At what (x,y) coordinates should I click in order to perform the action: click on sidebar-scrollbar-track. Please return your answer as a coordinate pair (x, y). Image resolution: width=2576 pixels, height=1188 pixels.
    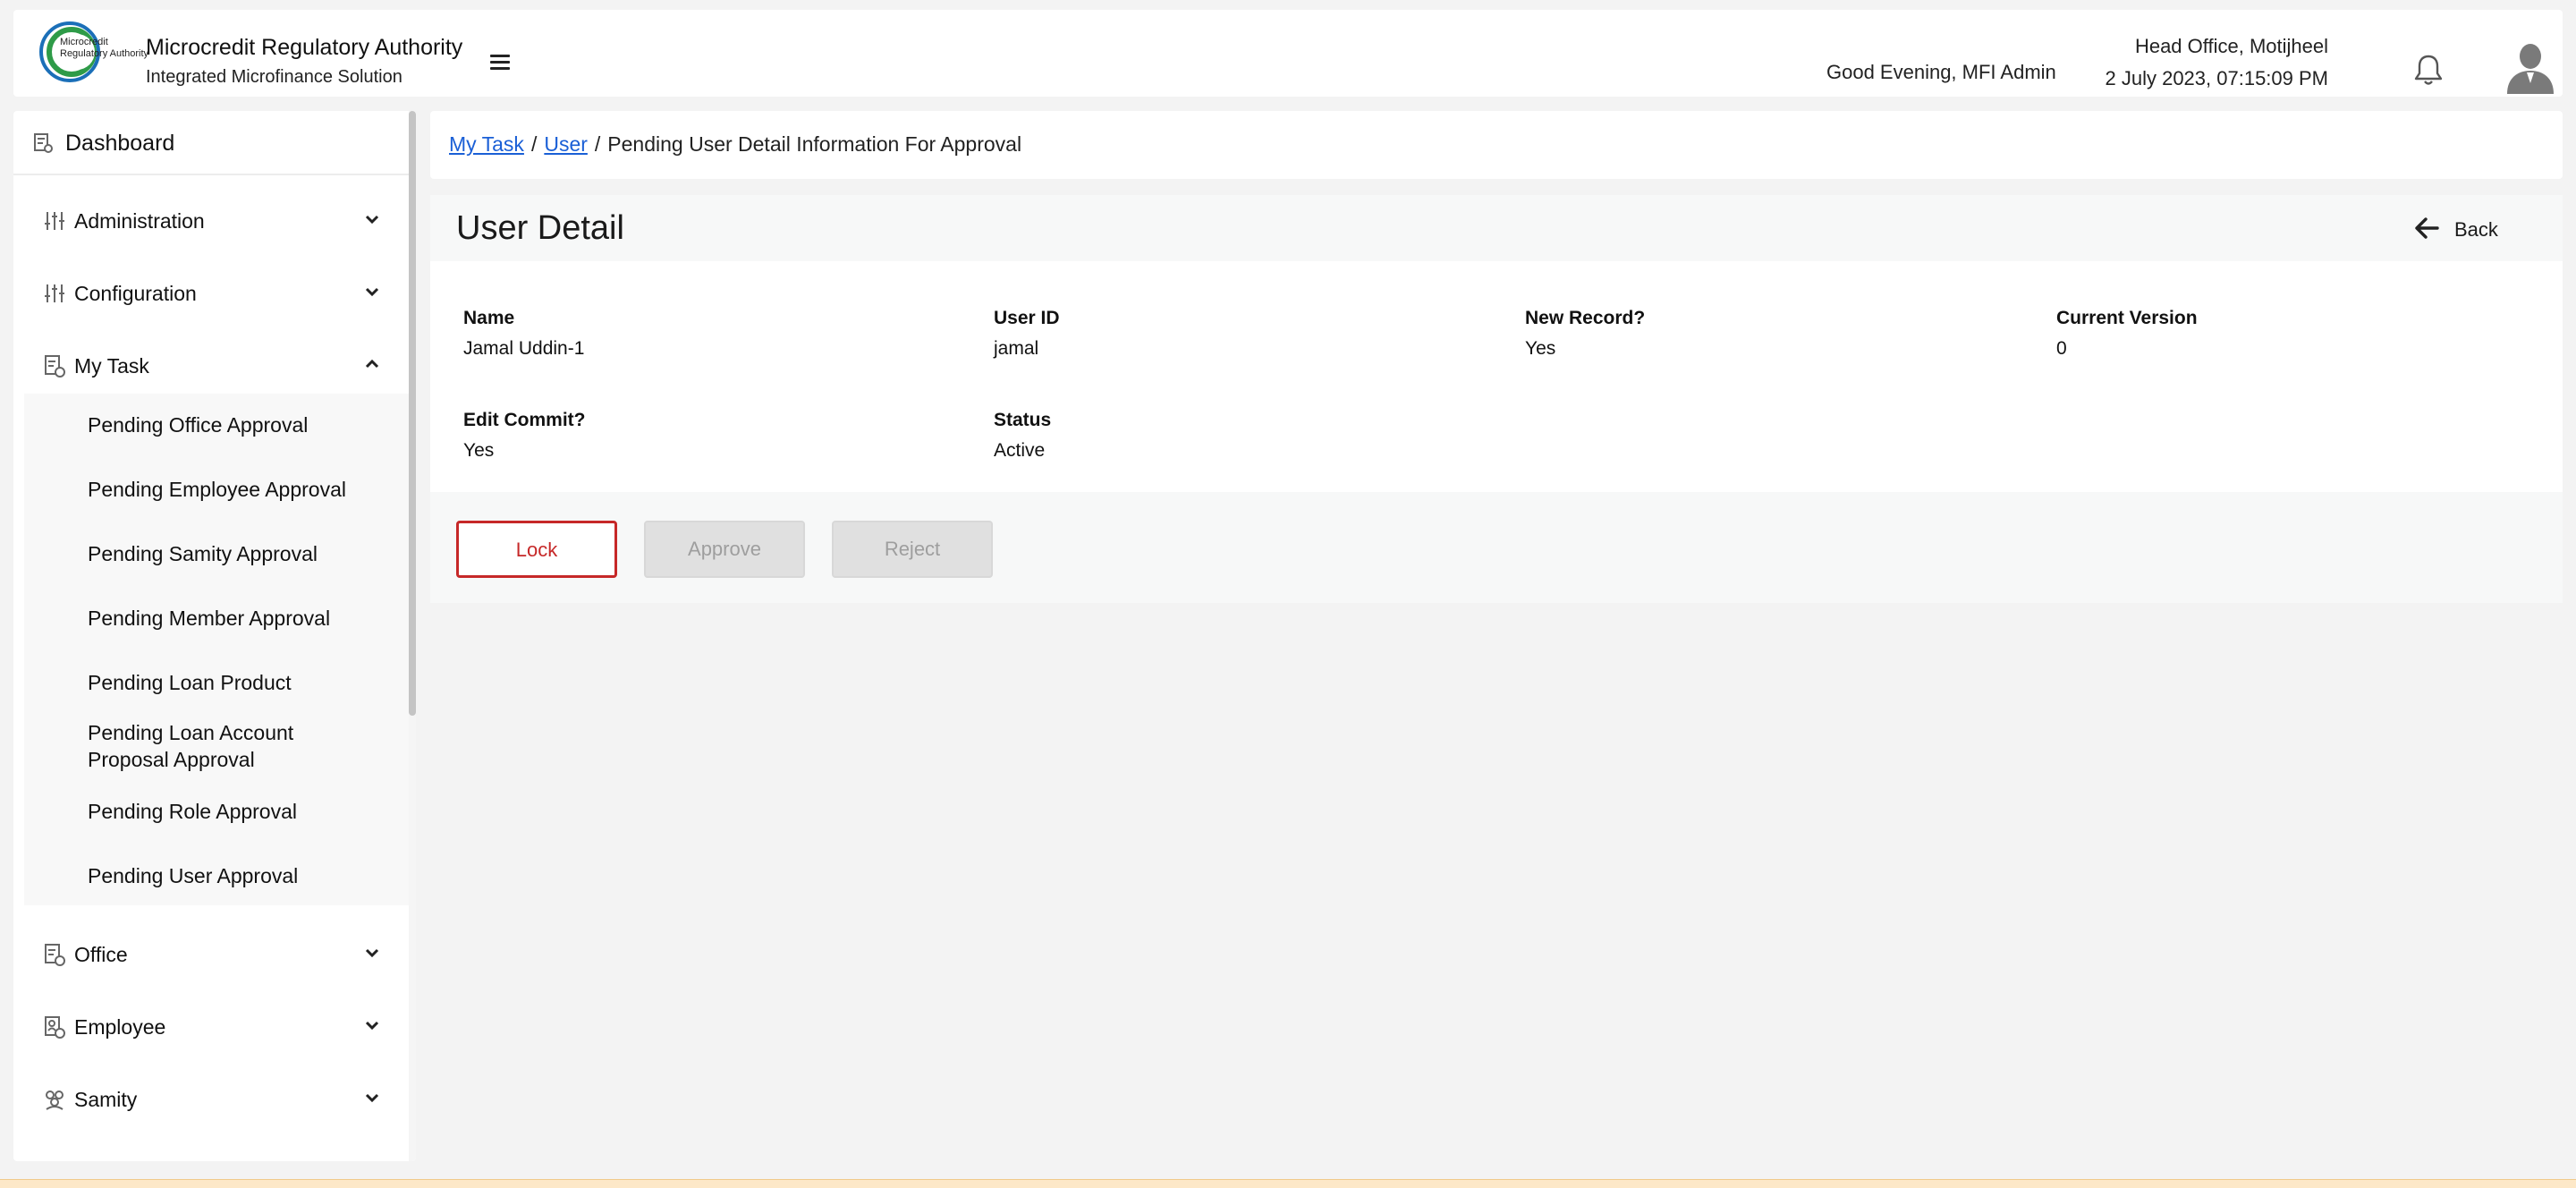
    Looking at the image, I should click on (412, 636).